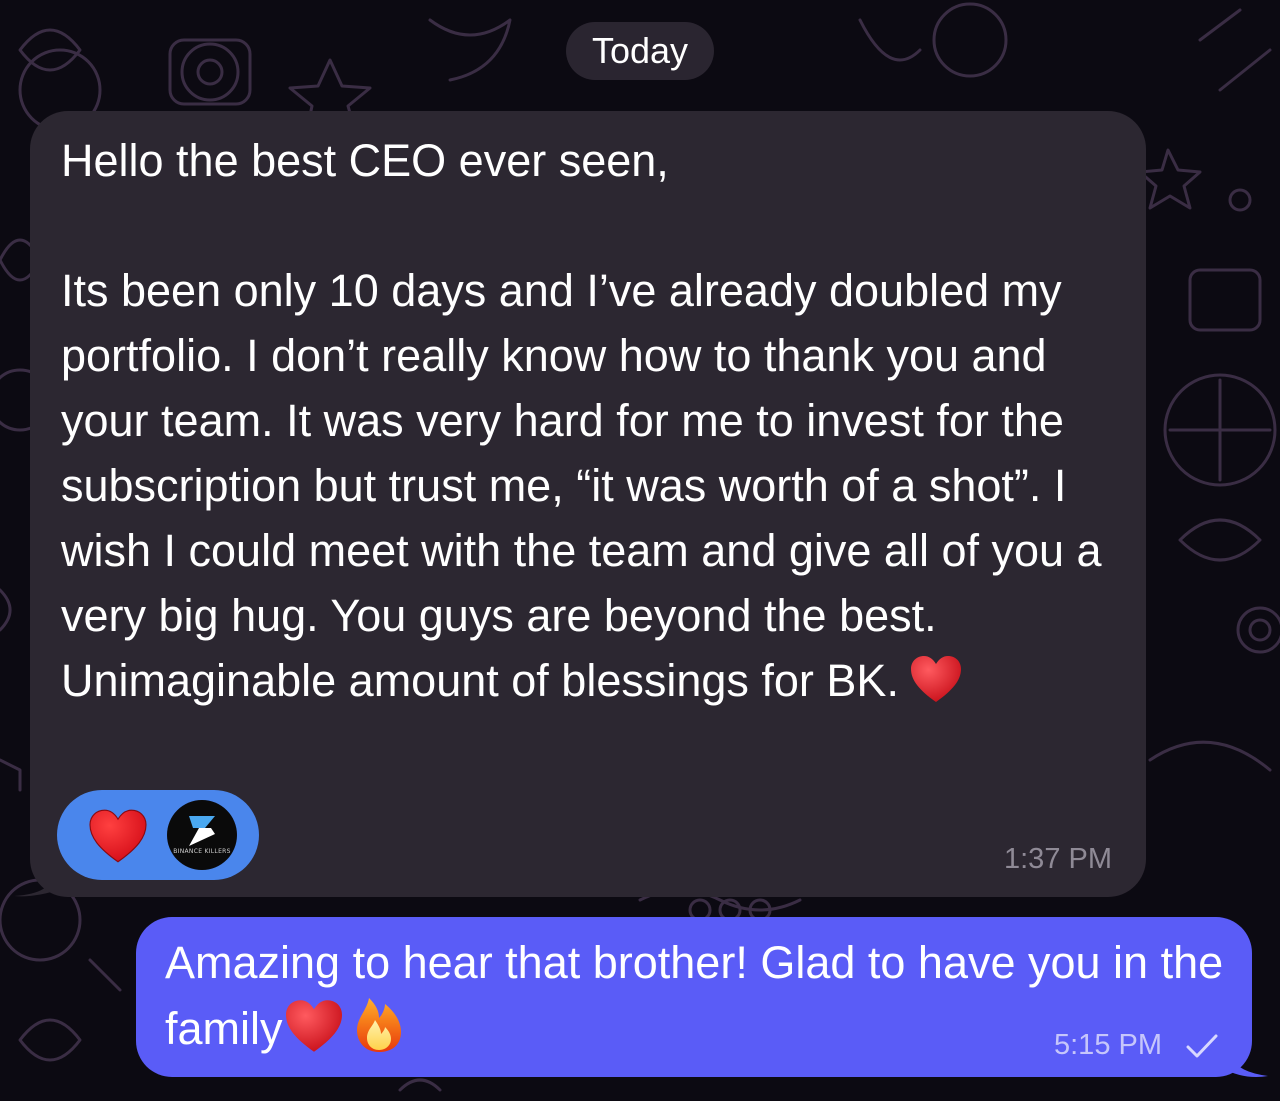 The width and height of the screenshot is (1280, 1101). What do you see at coordinates (640, 51) in the screenshot?
I see `date-separator: Today` at bounding box center [640, 51].